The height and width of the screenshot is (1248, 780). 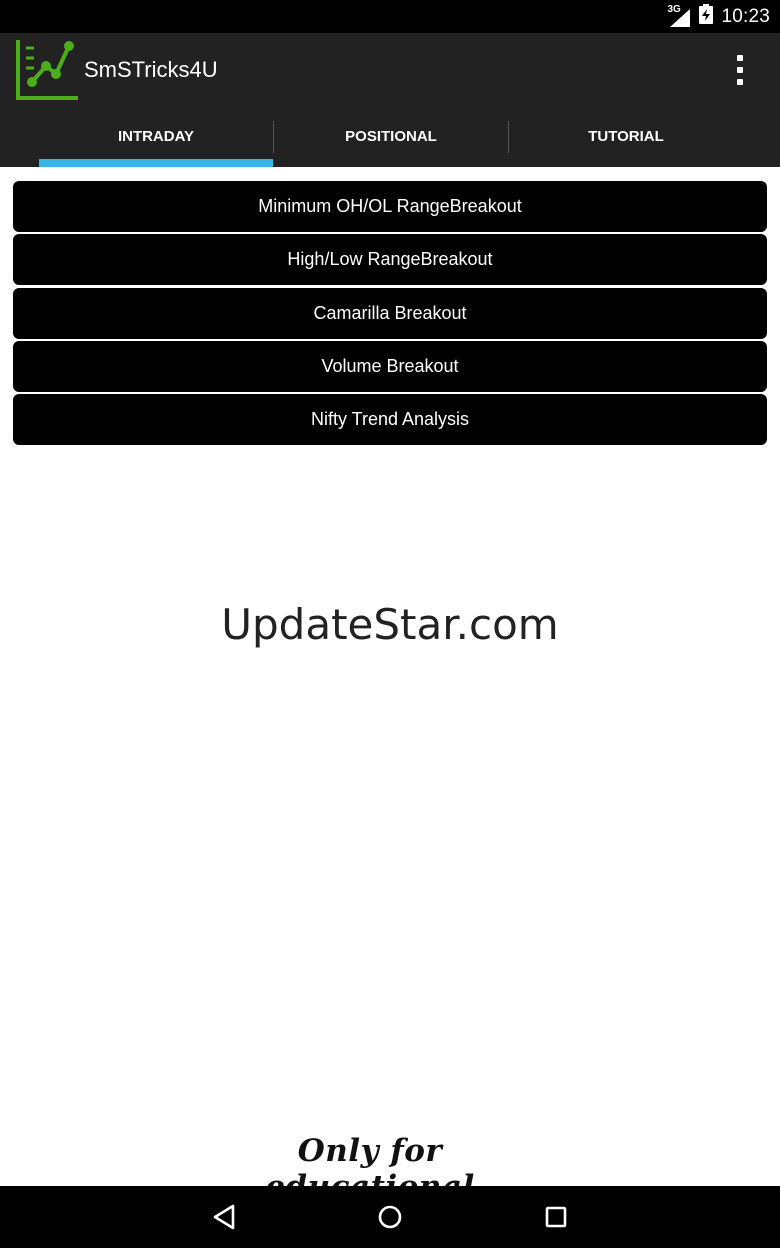 I want to click on tab-tutorial: TUTORIAL, so click(x=626, y=136).